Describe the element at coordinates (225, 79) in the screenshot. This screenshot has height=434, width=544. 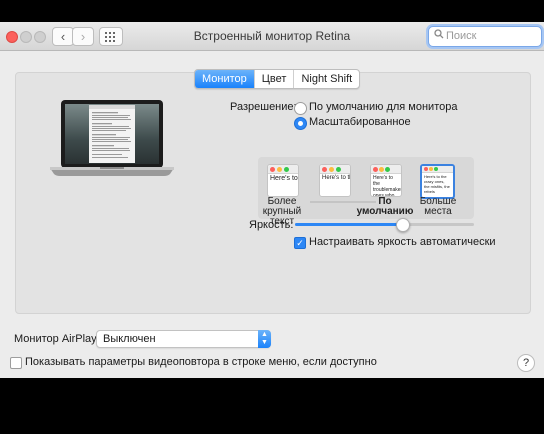
I see `tab-display: Монитор` at that location.